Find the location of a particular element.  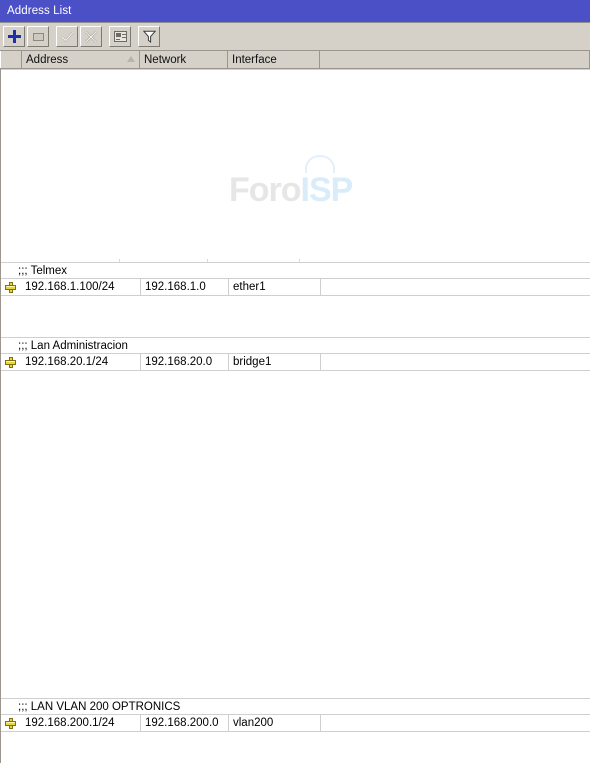

check-icon is located at coordinates (67, 37).